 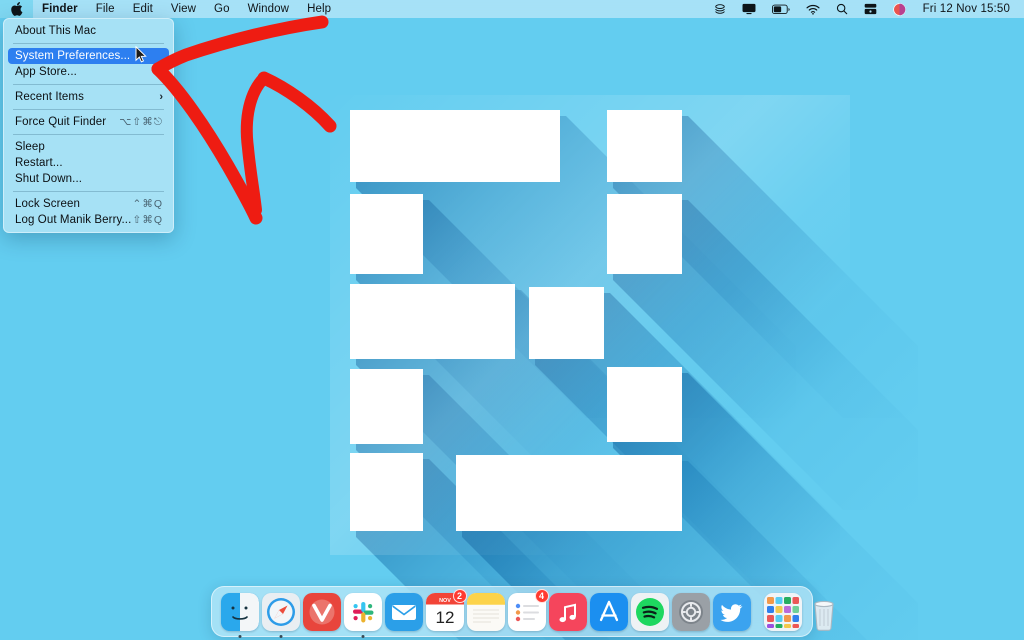 I want to click on safari-icon, so click(x=280, y=611).